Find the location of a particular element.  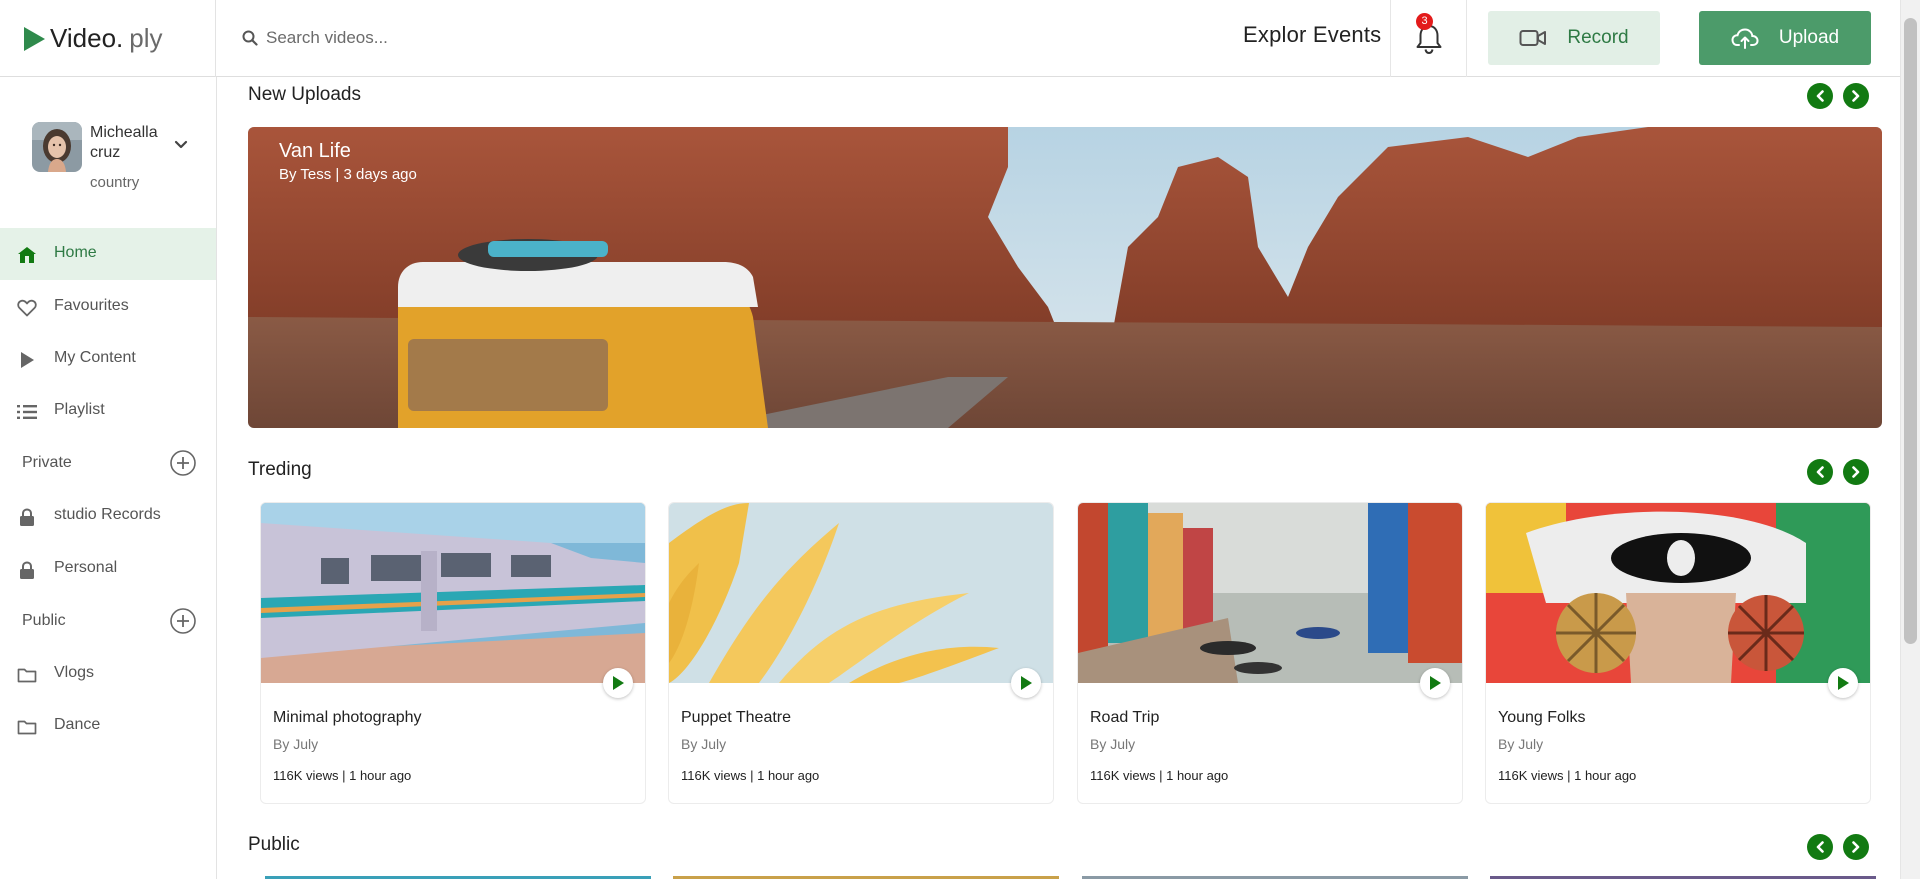

avatar is located at coordinates (57, 147).